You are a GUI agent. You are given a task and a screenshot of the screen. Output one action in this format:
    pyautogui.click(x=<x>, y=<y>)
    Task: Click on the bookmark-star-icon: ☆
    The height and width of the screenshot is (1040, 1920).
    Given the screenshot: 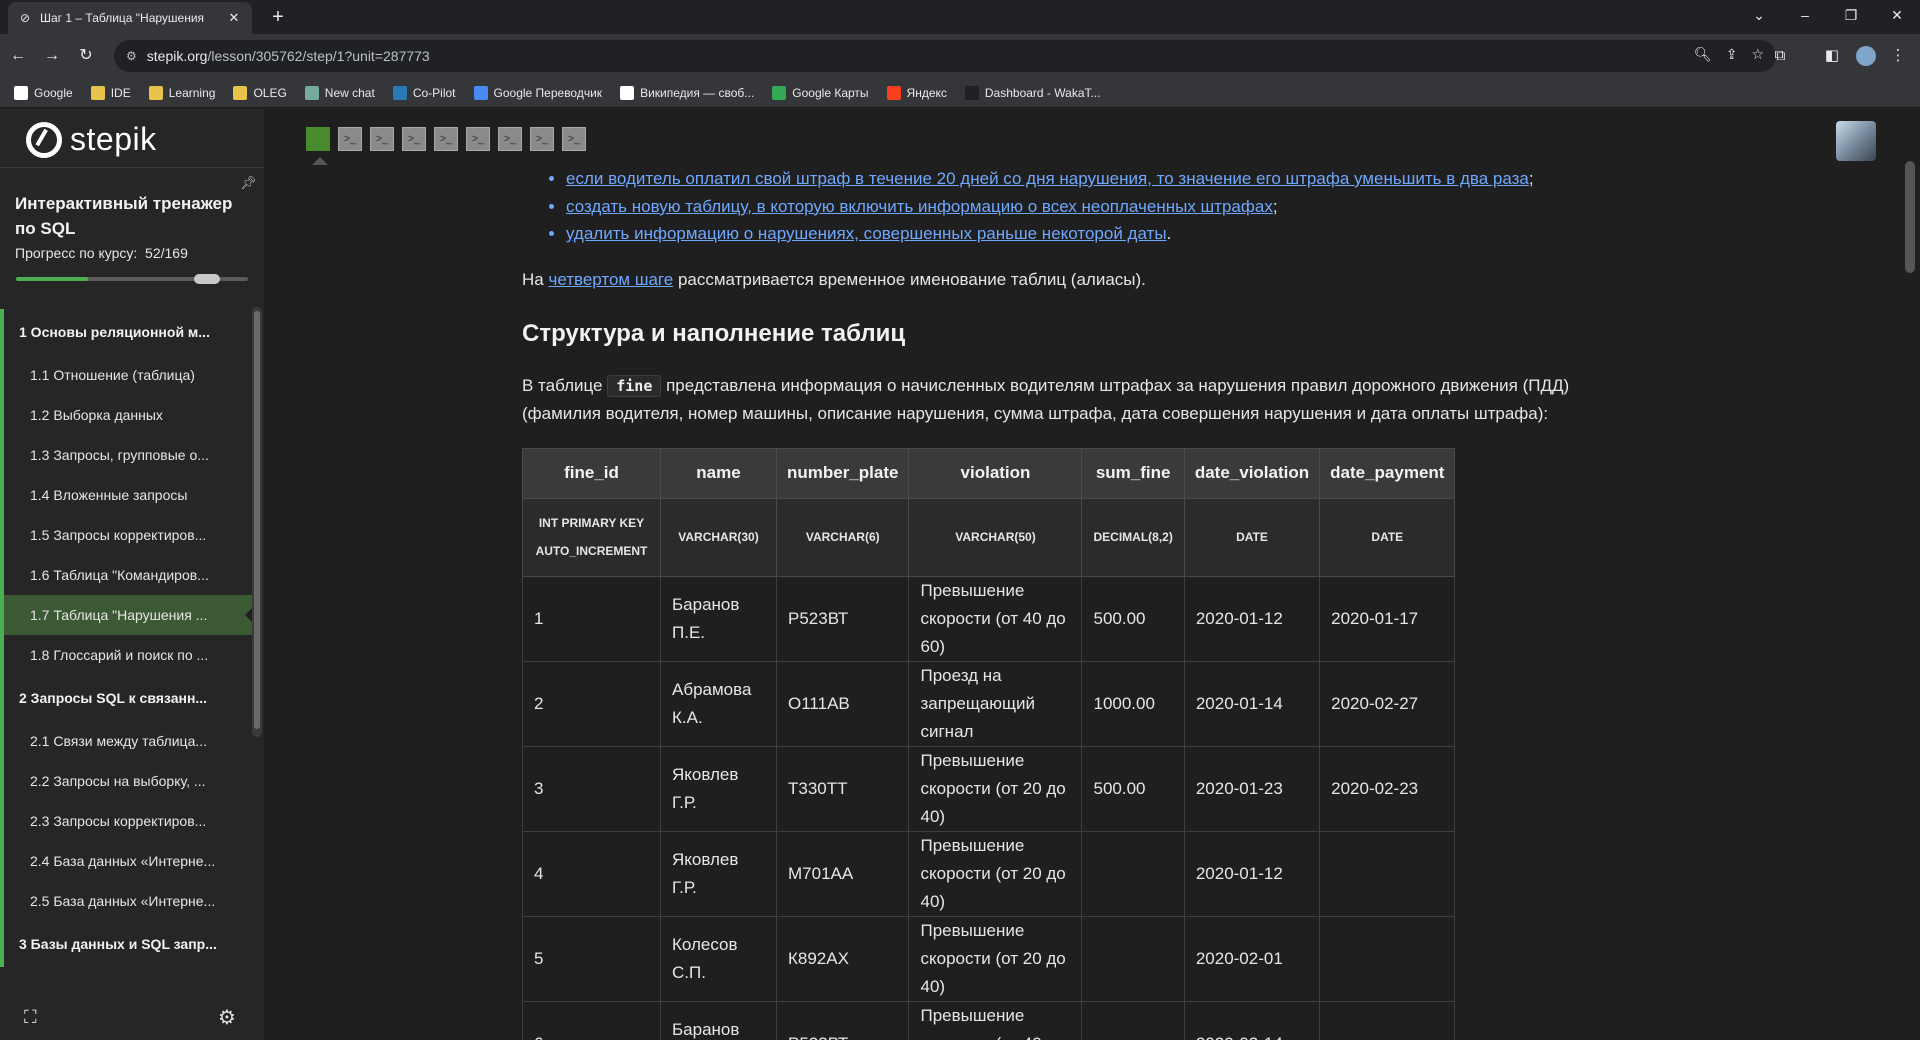 What is the action you would take?
    pyautogui.click(x=1757, y=54)
    